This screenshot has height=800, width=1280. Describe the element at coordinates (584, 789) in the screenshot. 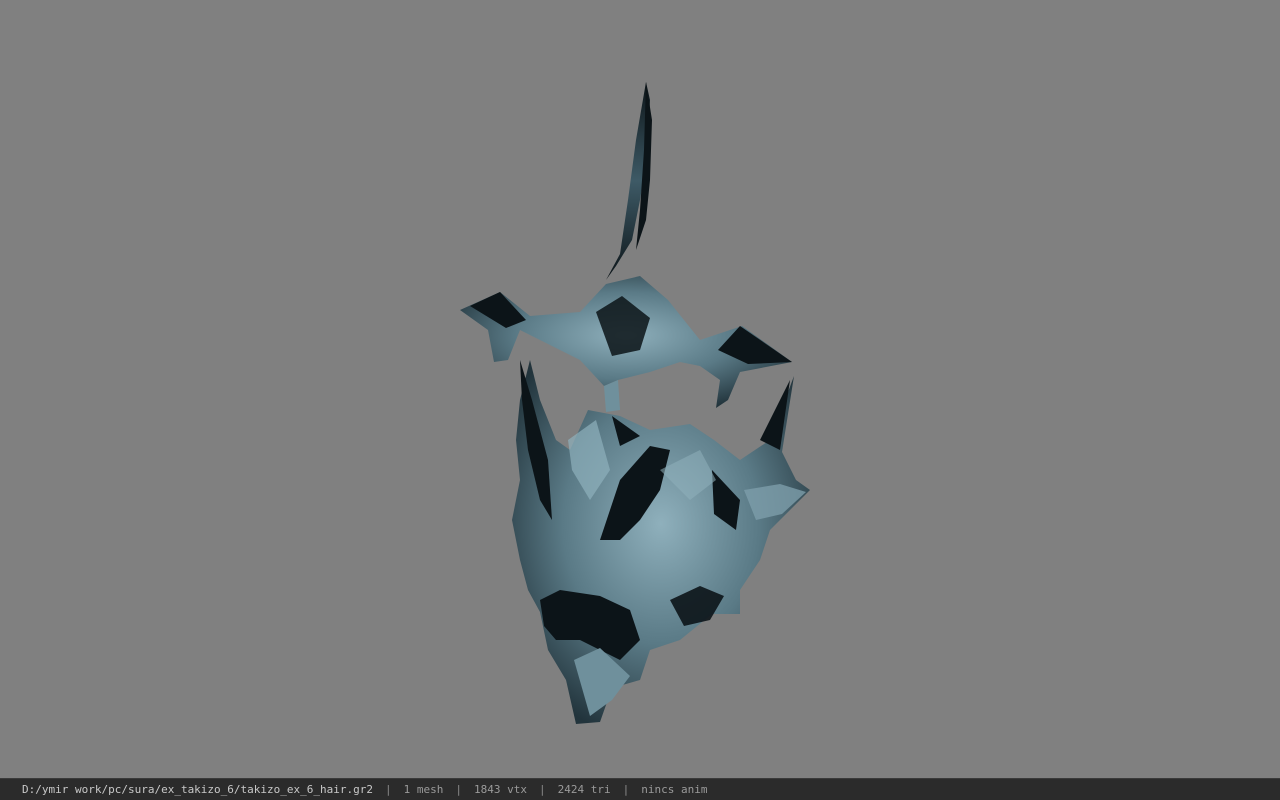

I see `triangle-count: 2424 tri` at that location.